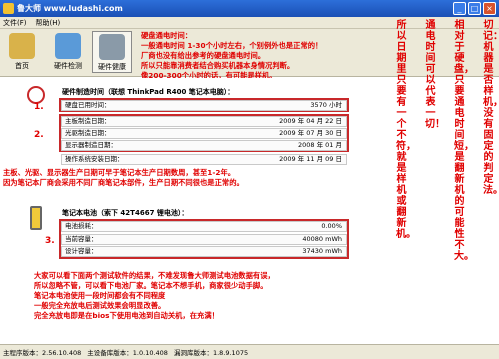  I want to click on status-vuln-version: 漏洞库版本：1.8.9.1075, so click(211, 353).